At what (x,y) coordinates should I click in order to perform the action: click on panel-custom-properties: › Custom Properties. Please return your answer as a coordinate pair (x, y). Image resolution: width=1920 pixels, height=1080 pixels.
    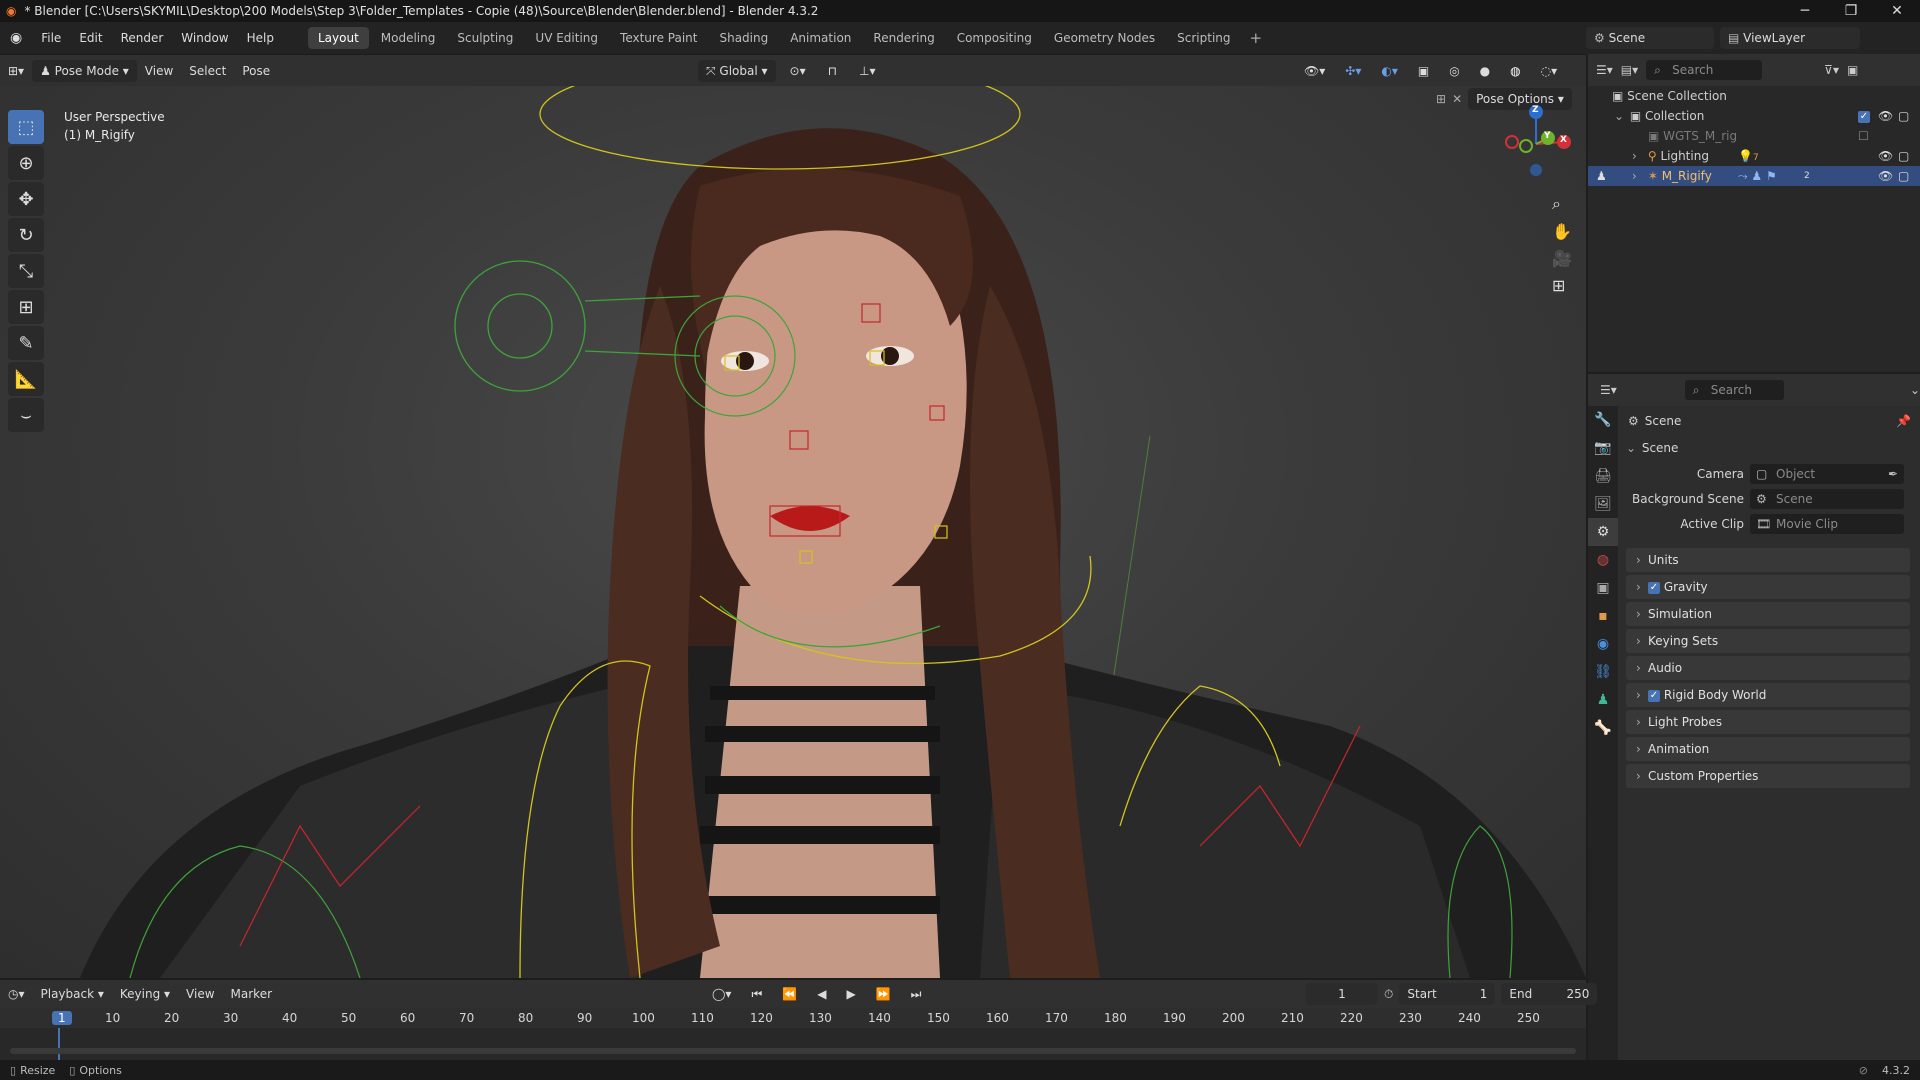
    Looking at the image, I should click on (1768, 776).